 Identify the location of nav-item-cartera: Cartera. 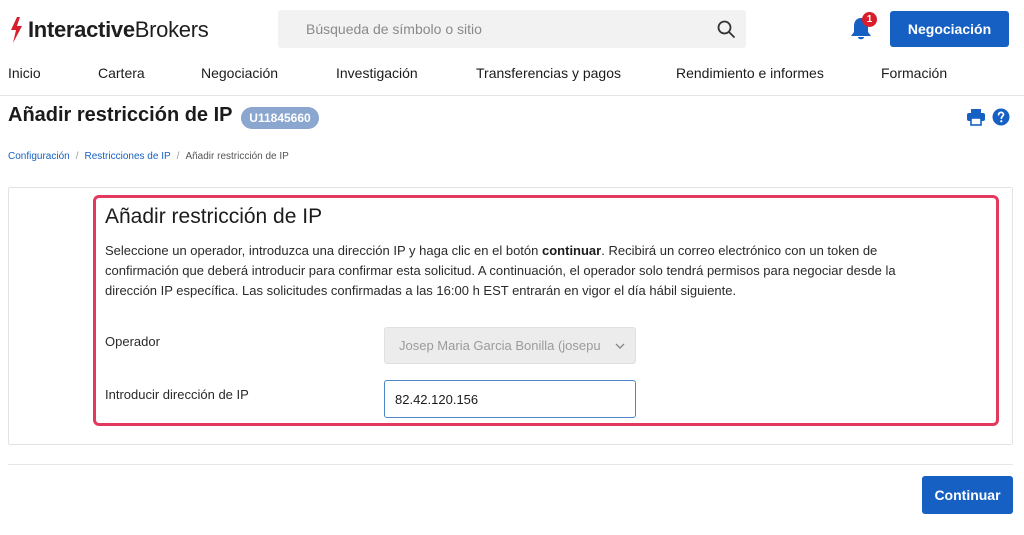
(121, 73).